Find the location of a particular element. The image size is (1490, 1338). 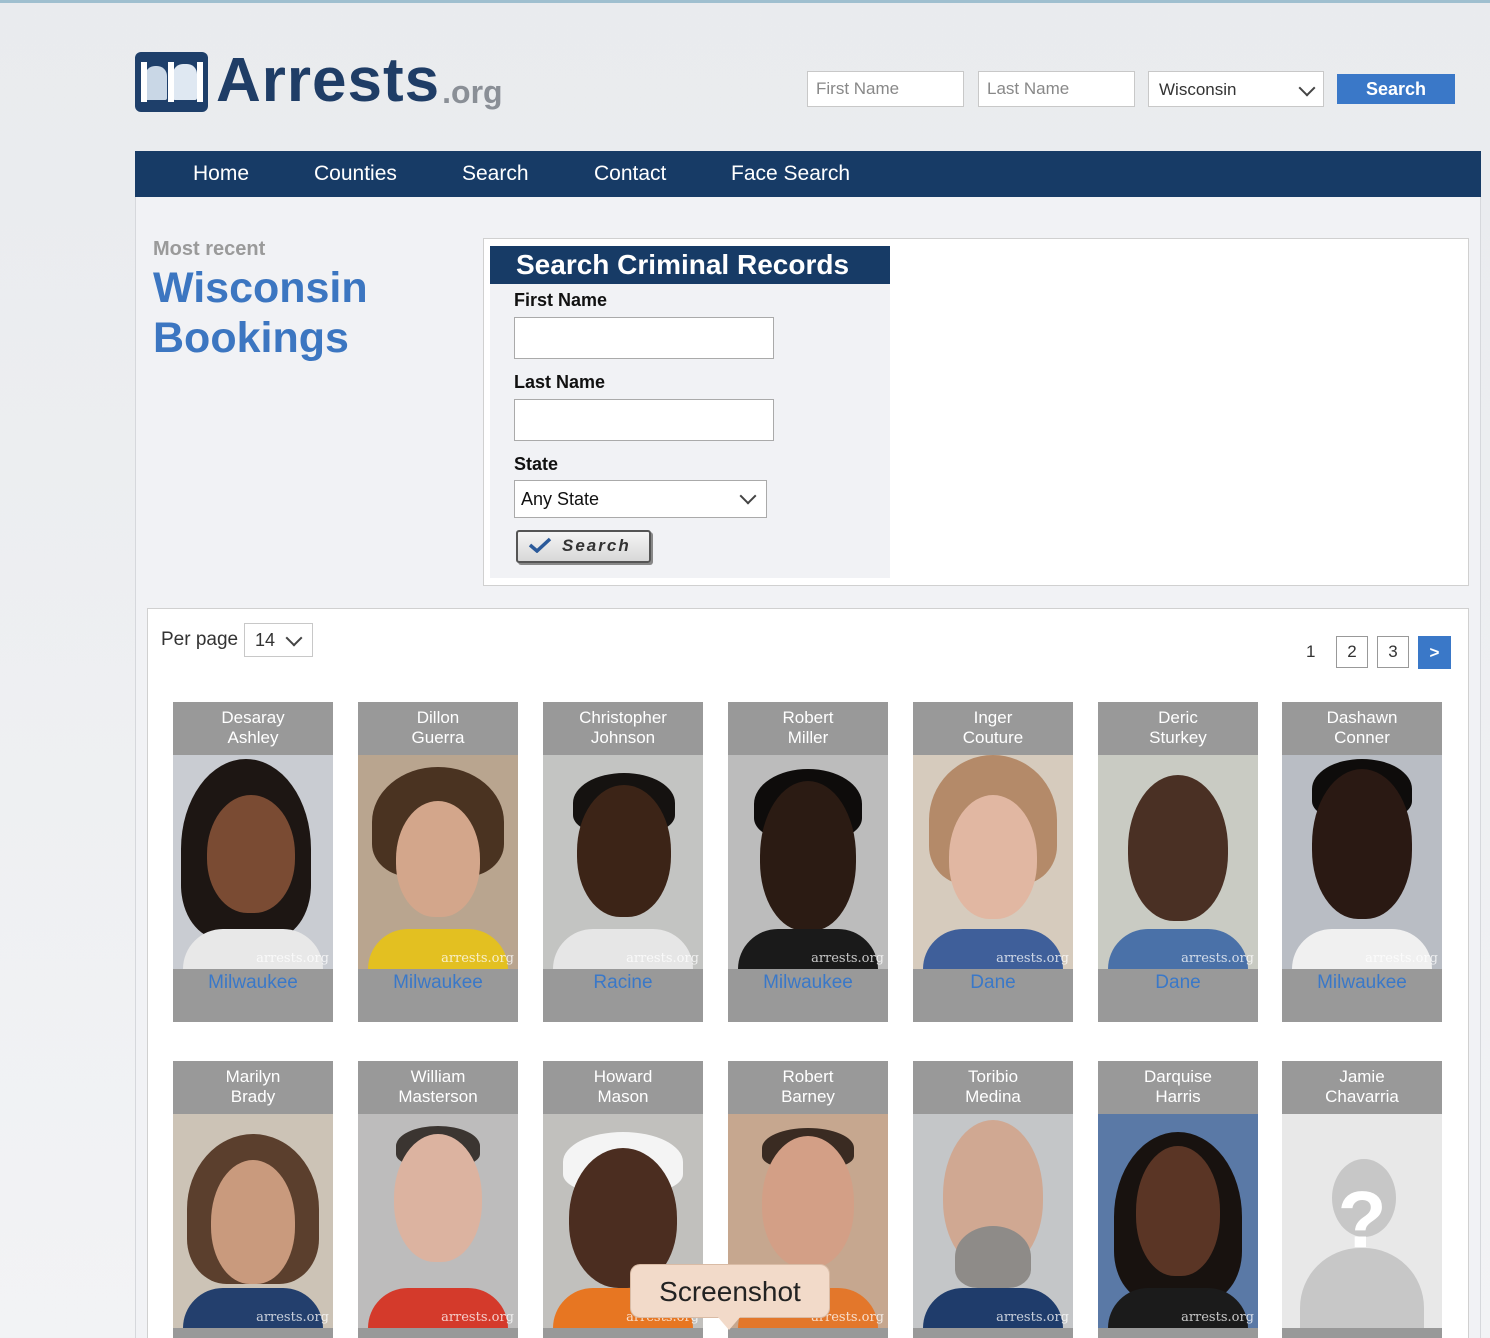

booking-card: Desaray Ashley arrests.org Milwaukee is located at coordinates (253, 862).